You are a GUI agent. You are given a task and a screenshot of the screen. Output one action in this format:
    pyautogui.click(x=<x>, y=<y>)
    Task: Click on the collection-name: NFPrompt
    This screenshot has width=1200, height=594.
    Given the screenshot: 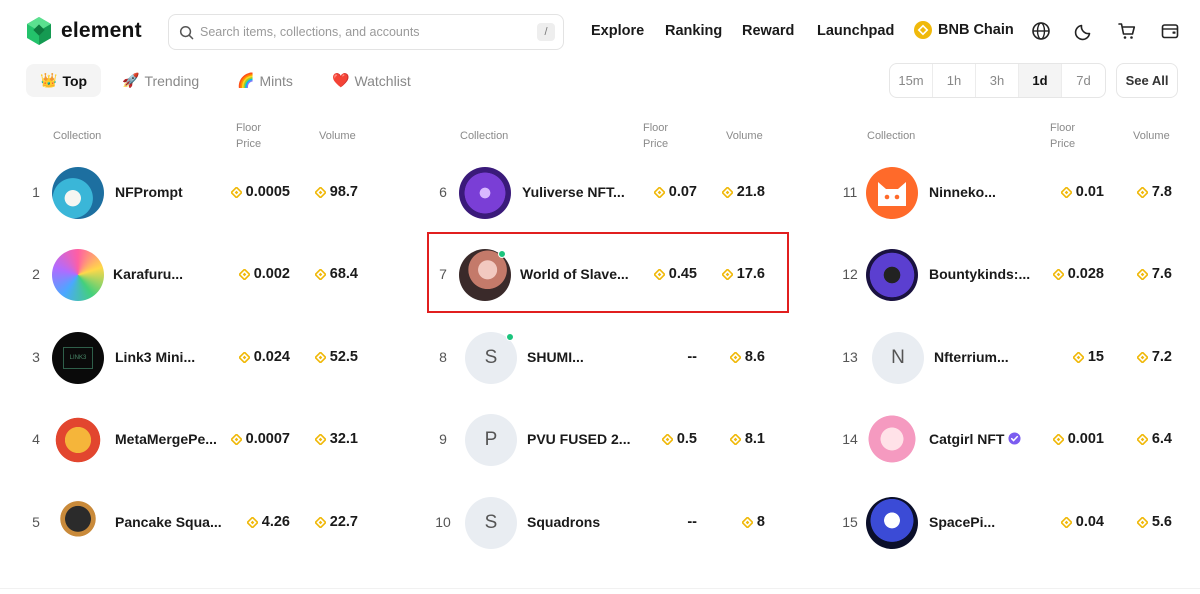 What is the action you would take?
    pyautogui.click(x=149, y=192)
    